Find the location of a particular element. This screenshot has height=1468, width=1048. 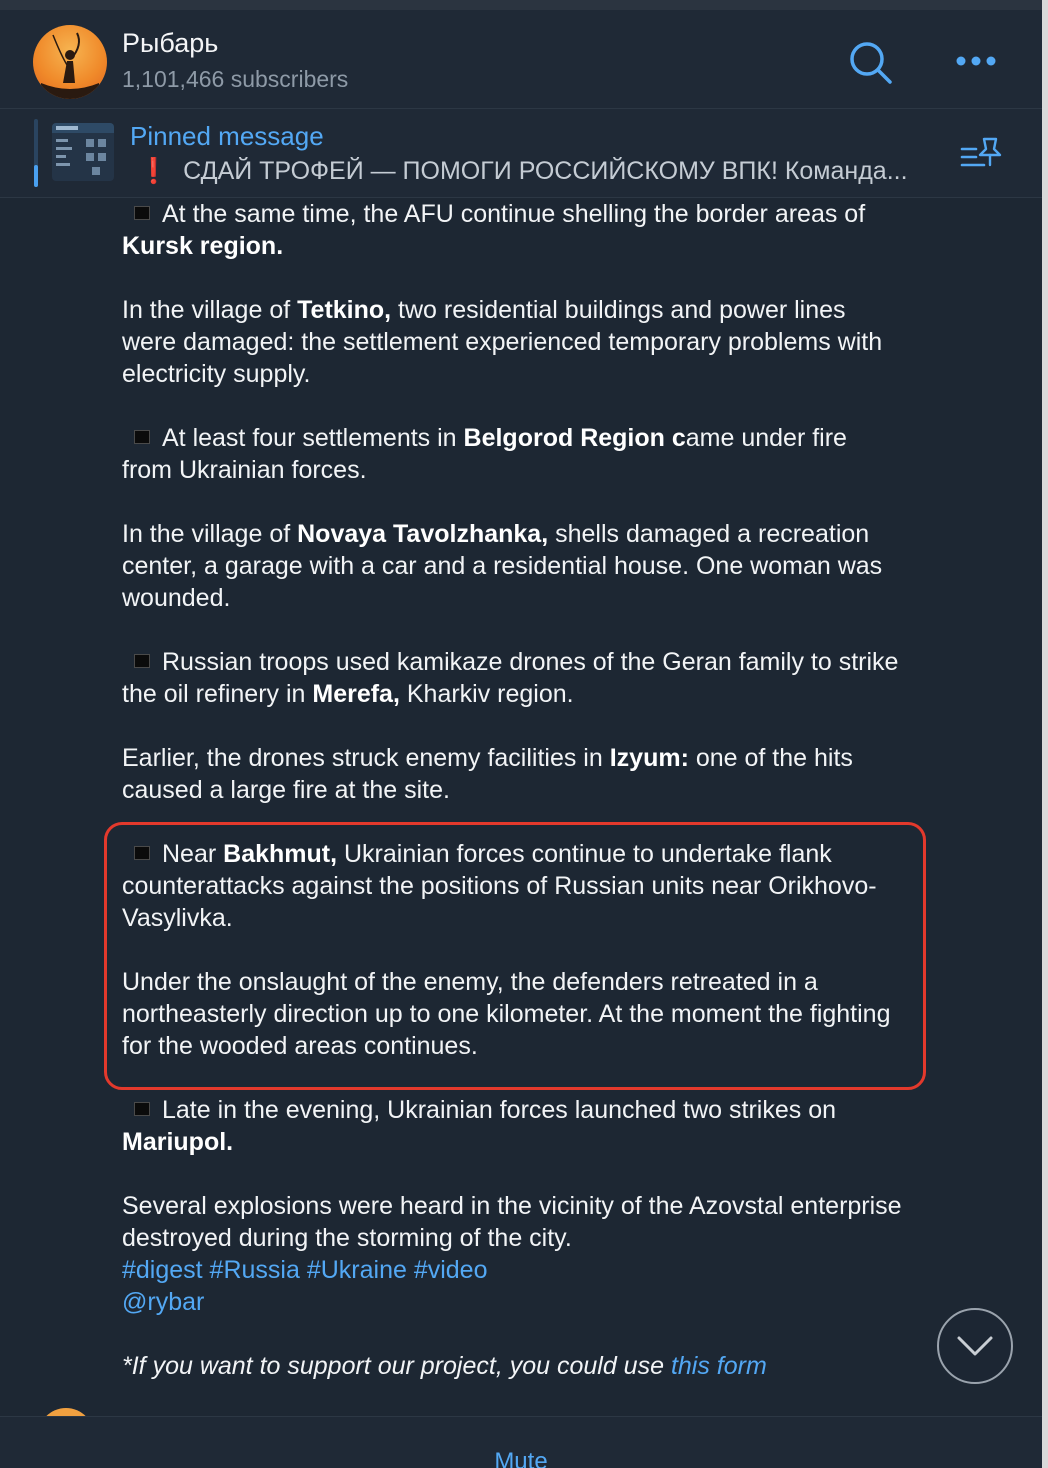

more-icon is located at coordinates (976, 61).